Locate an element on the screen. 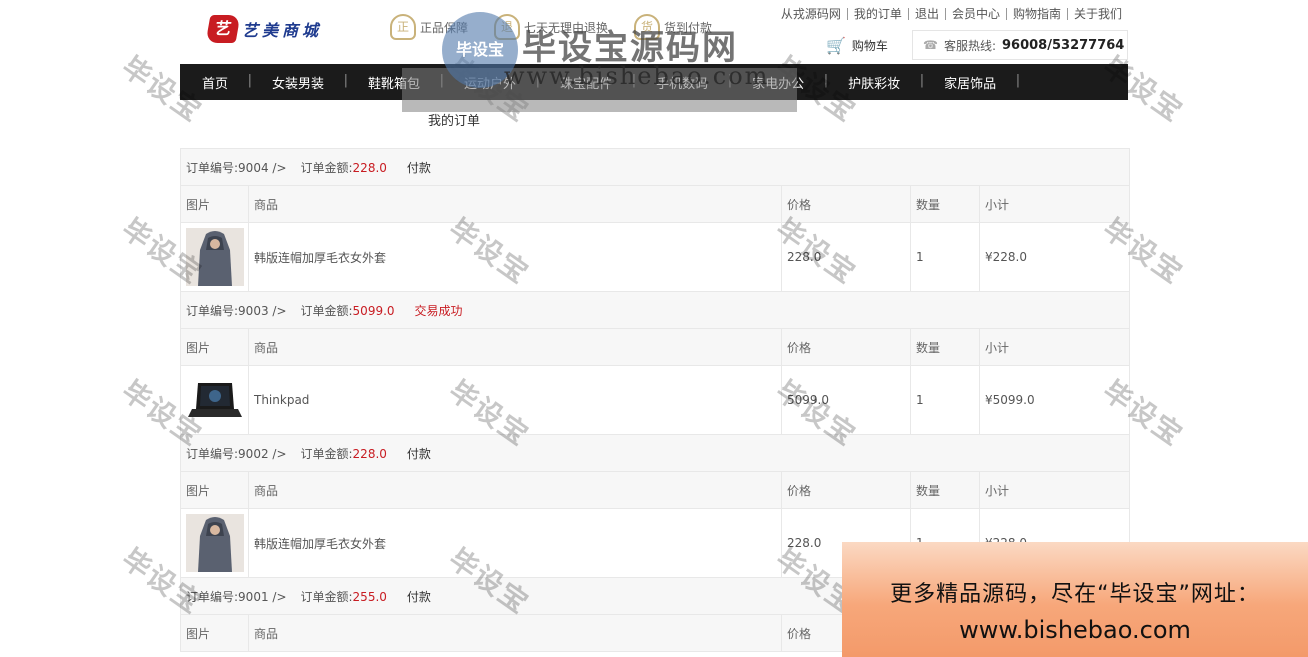 Image resolution: width=1308 pixels, height=657 pixels. nav-item-home: 首页 is located at coordinates (216, 82).